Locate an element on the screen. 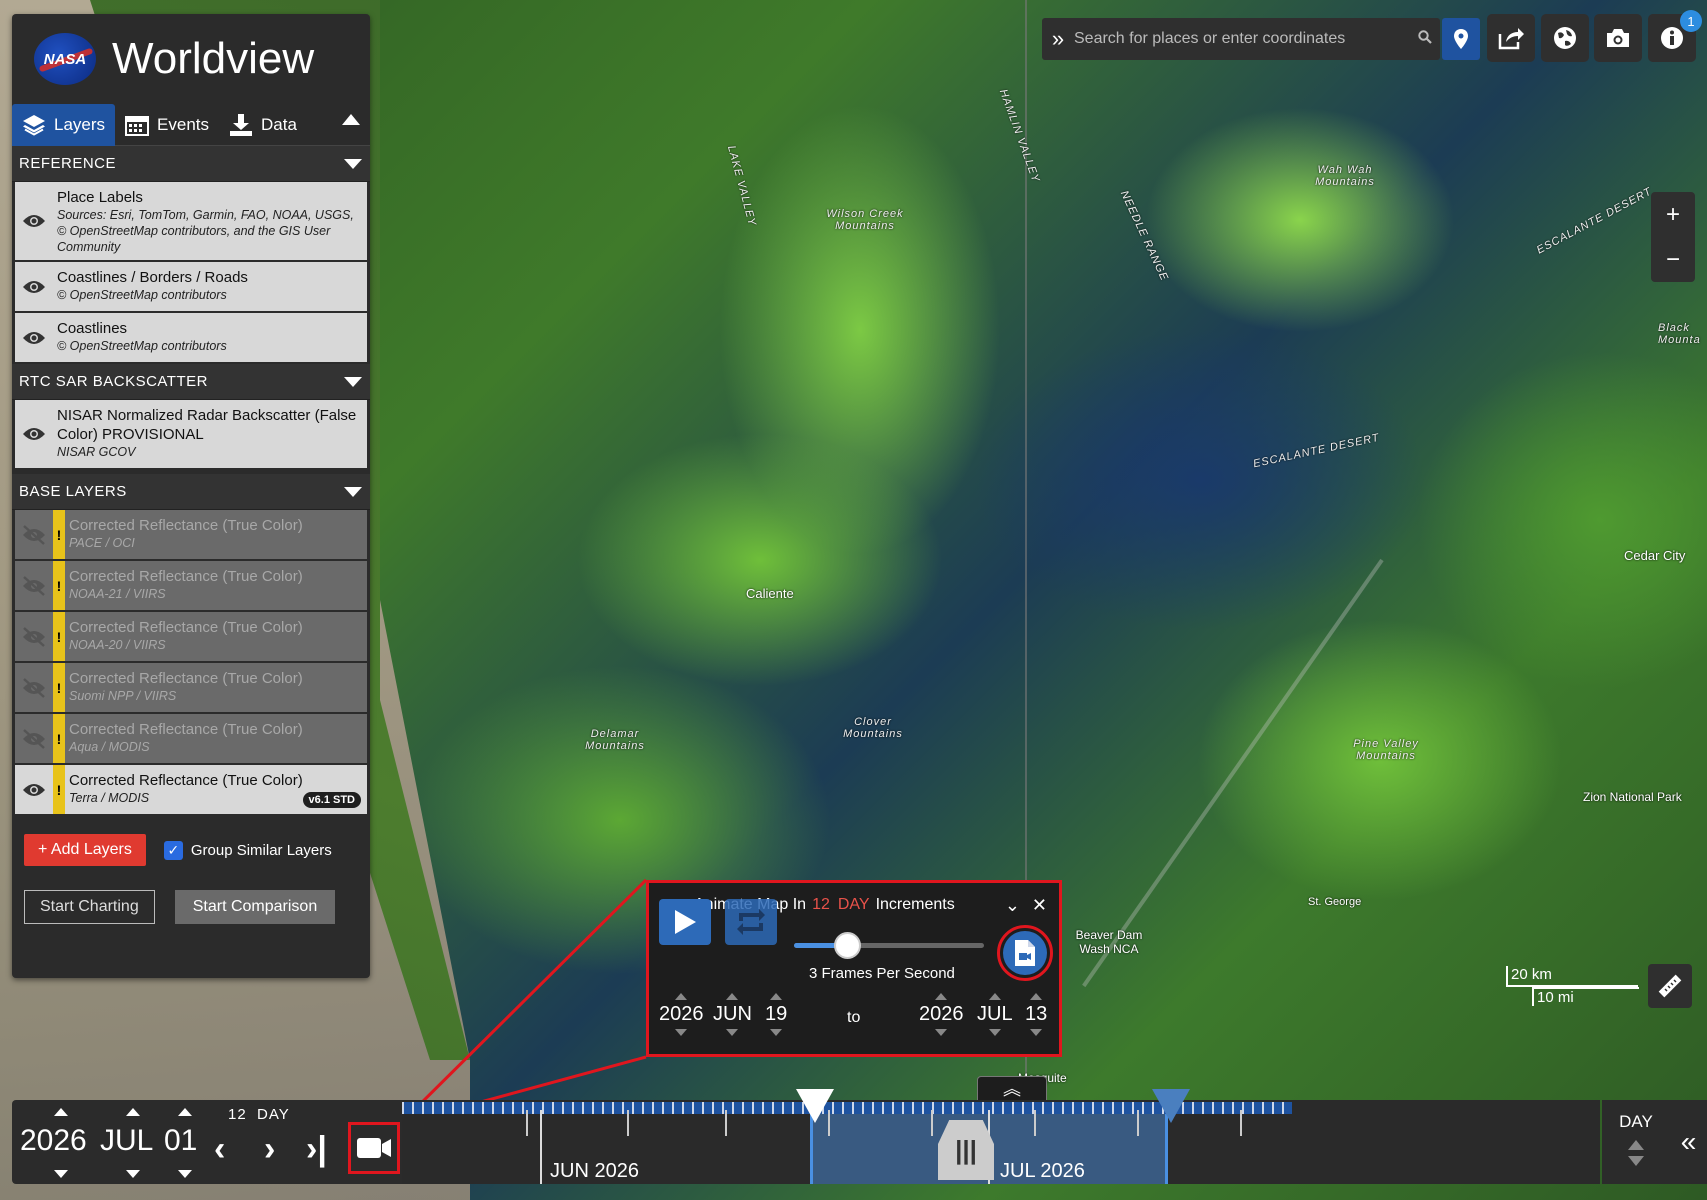  brand-header: NASA Worldview is located at coordinates (191, 59).